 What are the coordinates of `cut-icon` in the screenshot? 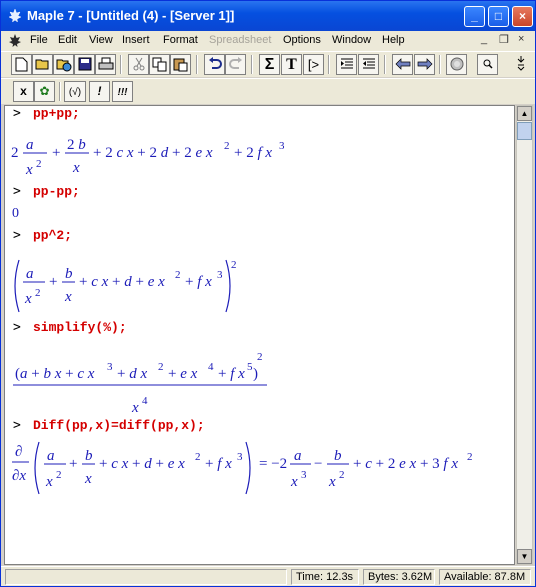 It's located at (138, 64).